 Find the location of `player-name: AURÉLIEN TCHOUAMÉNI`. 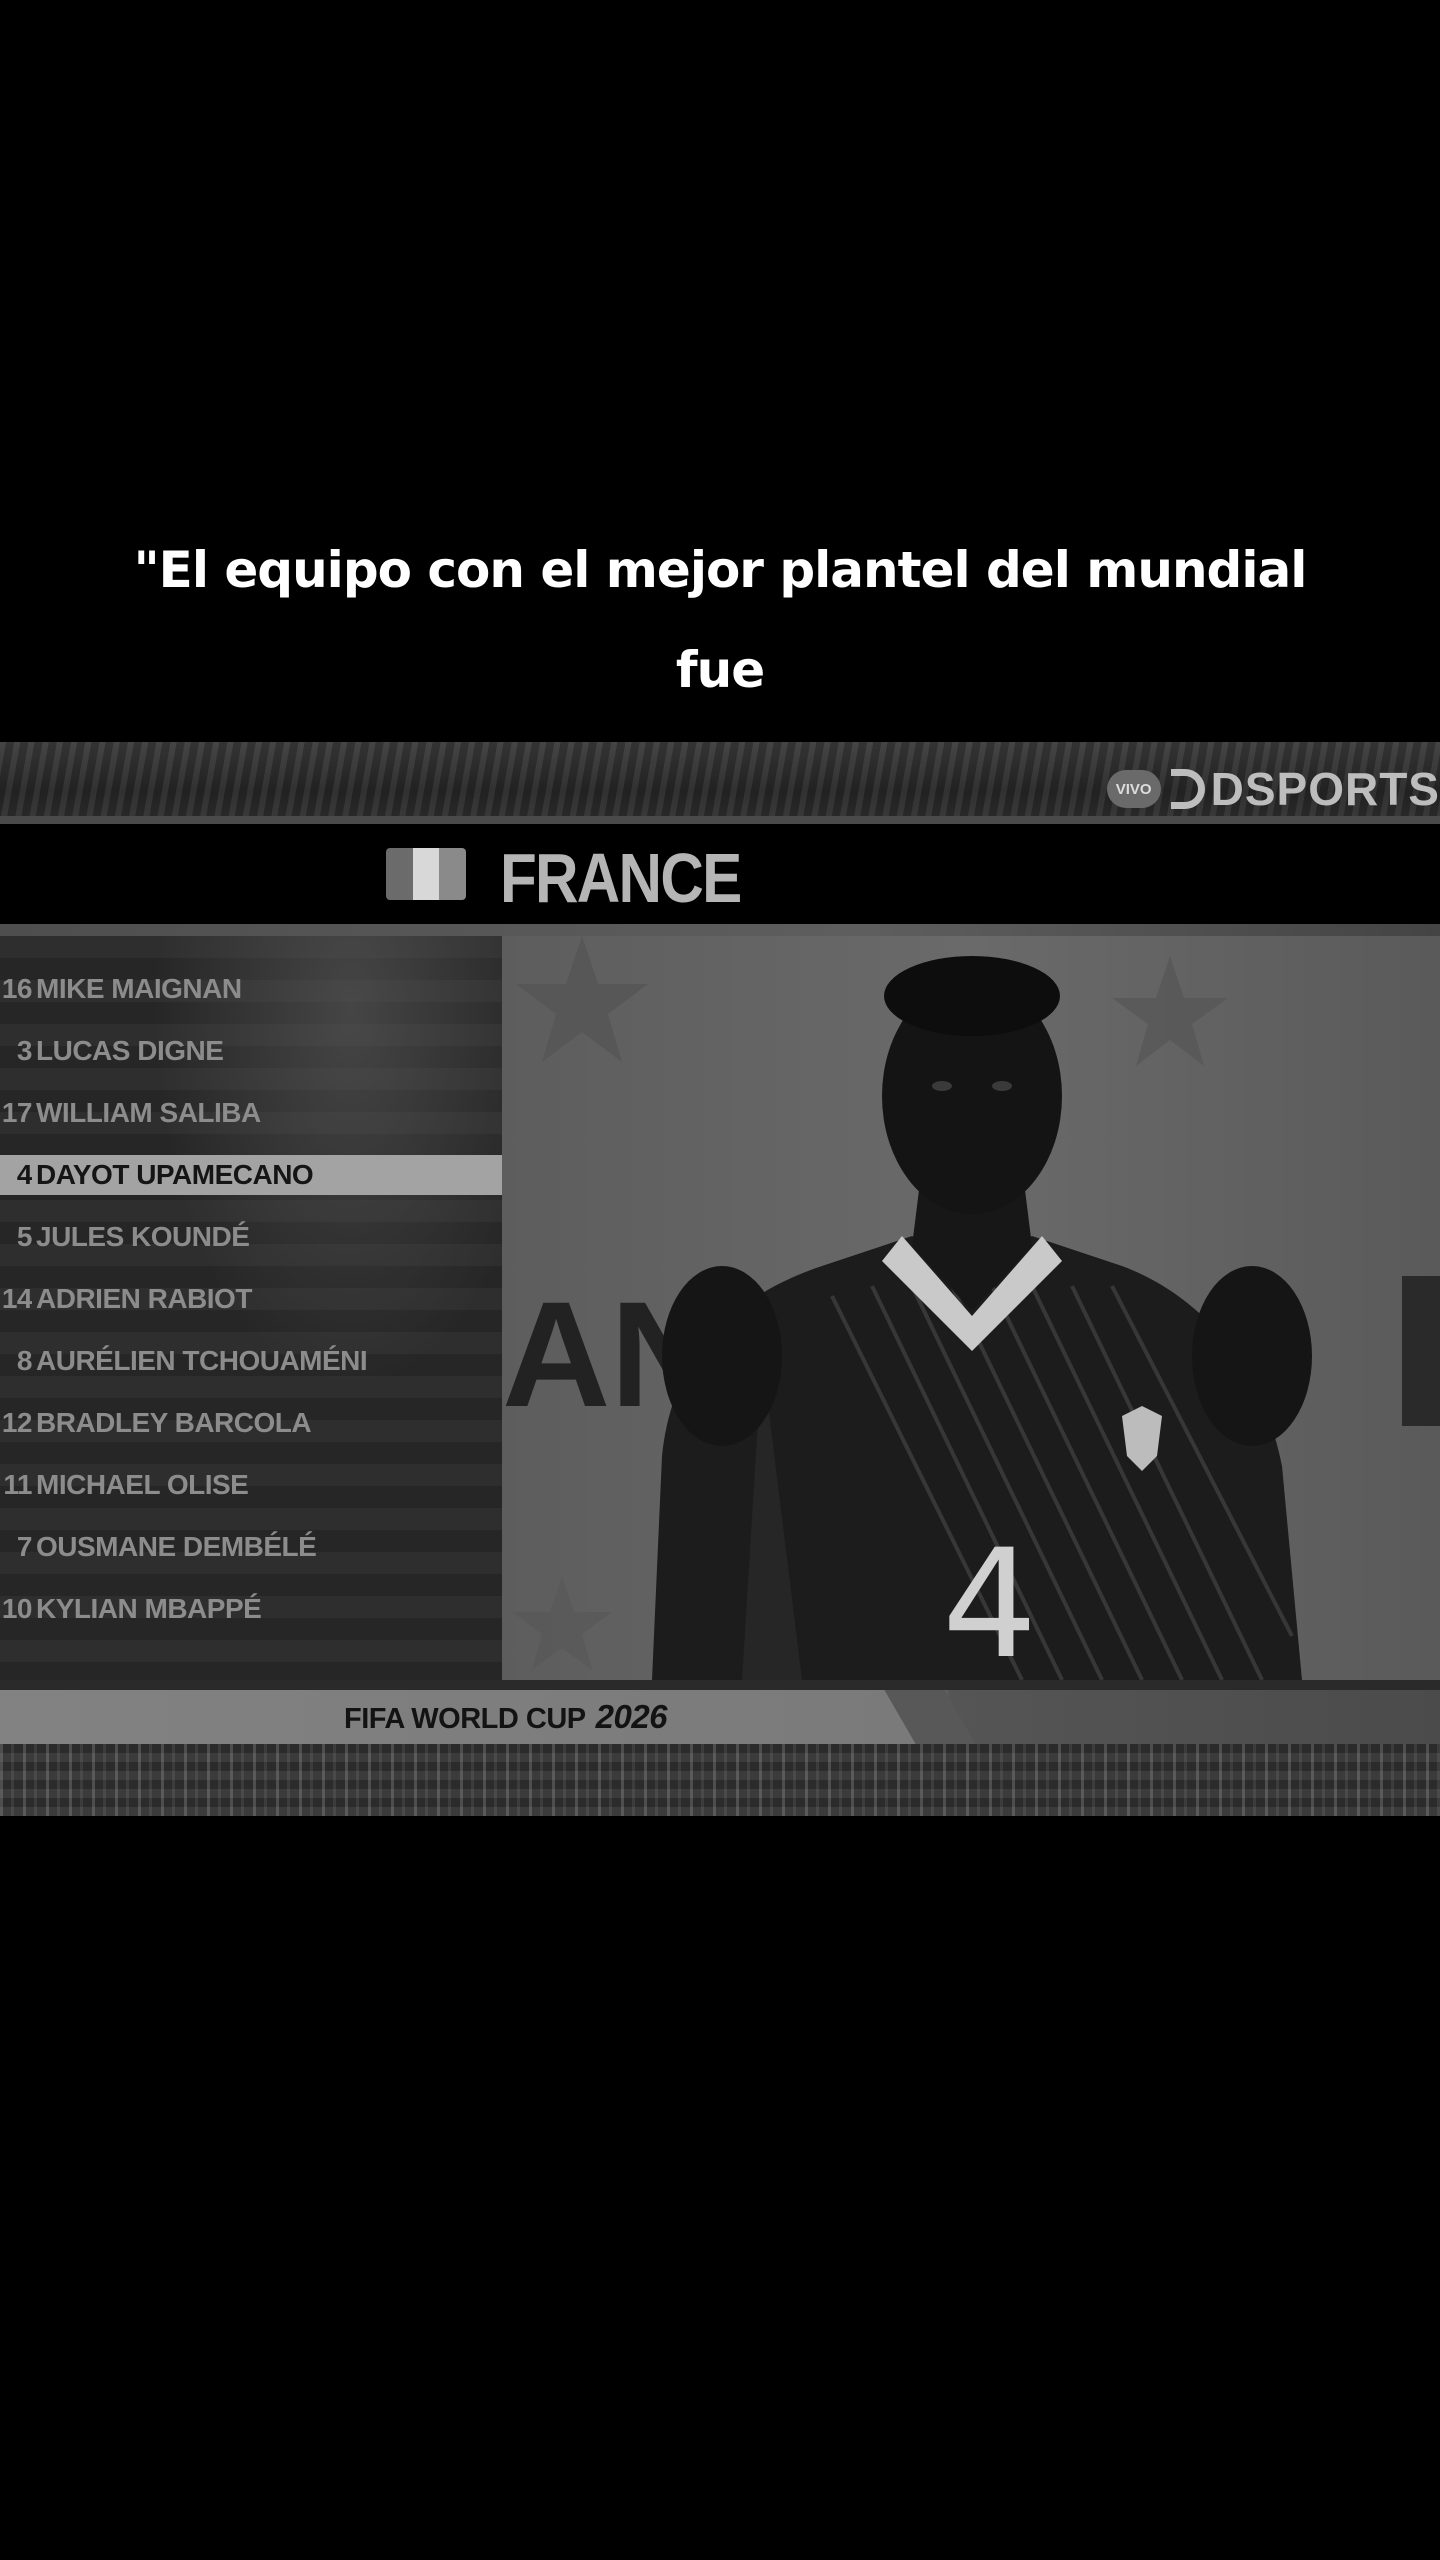

player-name: AURÉLIEN TCHOUAMÉNI is located at coordinates (202, 1360).